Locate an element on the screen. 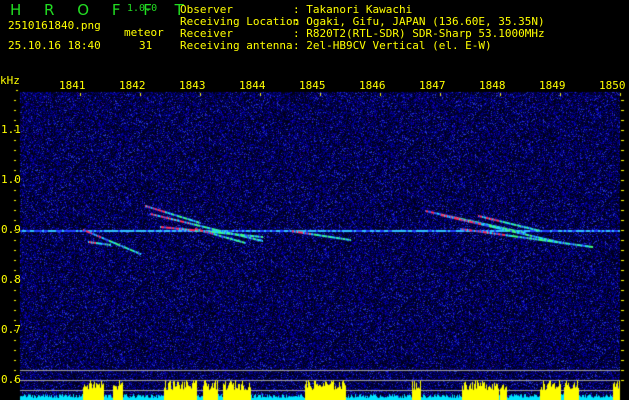 The height and width of the screenshot is (400, 629). y-unit-label: kHz is located at coordinates (10, 80).